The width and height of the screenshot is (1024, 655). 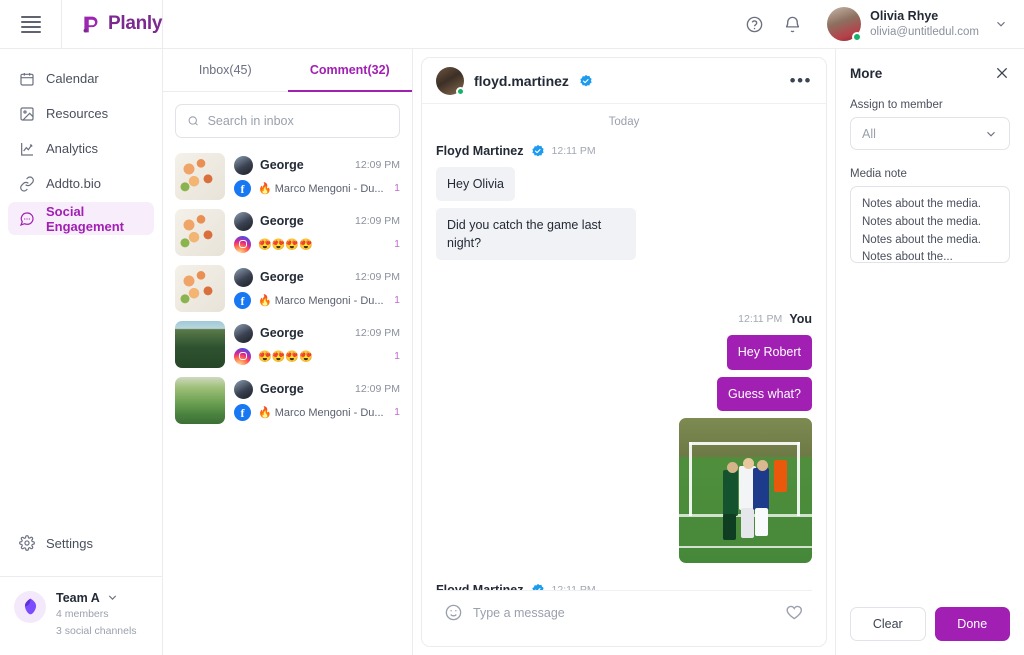 I want to click on composer-wrap: Type a message, so click(x=624, y=618).